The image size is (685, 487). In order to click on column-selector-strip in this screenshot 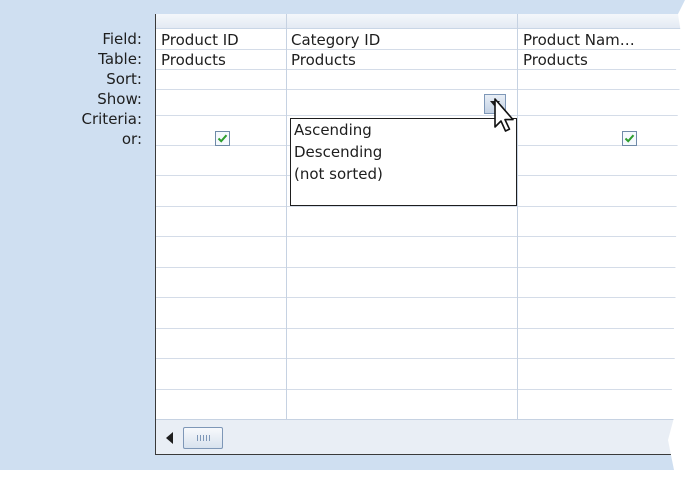, I will do `click(420, 21)`.